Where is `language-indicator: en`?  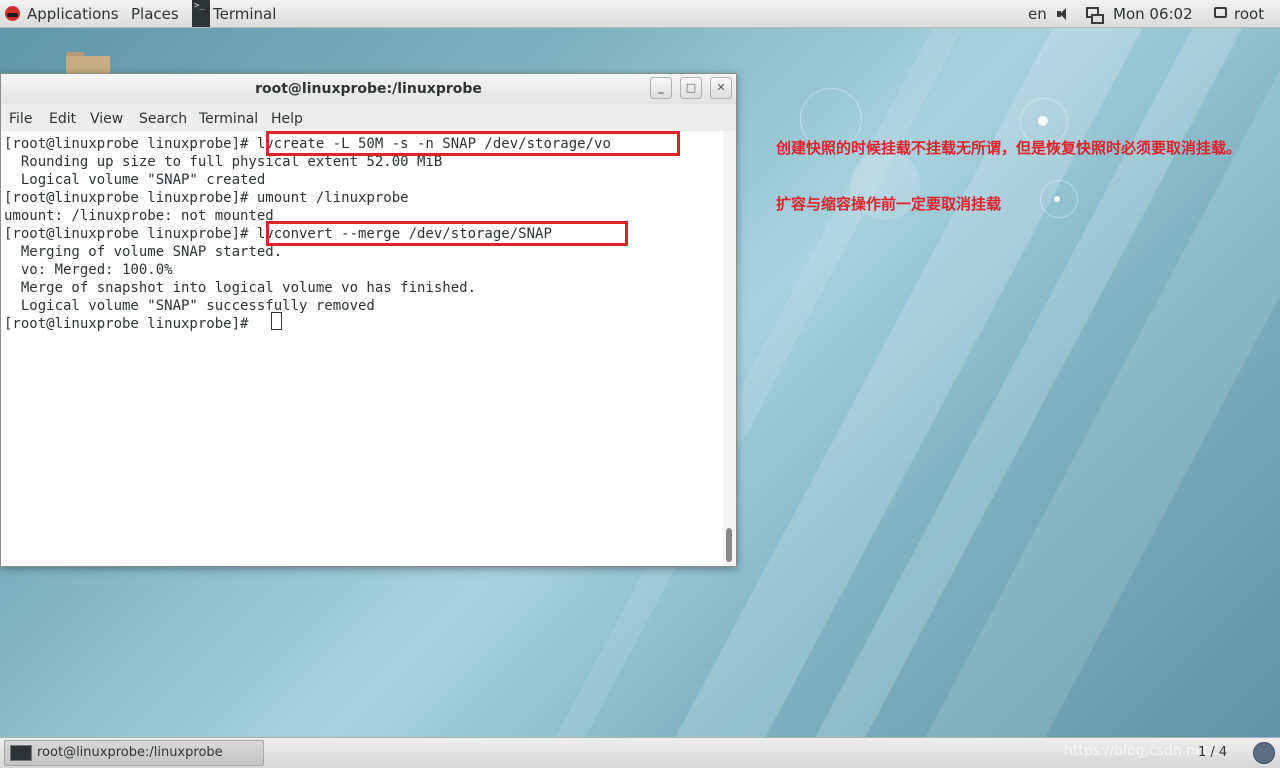
language-indicator: en is located at coordinates (1037, 14).